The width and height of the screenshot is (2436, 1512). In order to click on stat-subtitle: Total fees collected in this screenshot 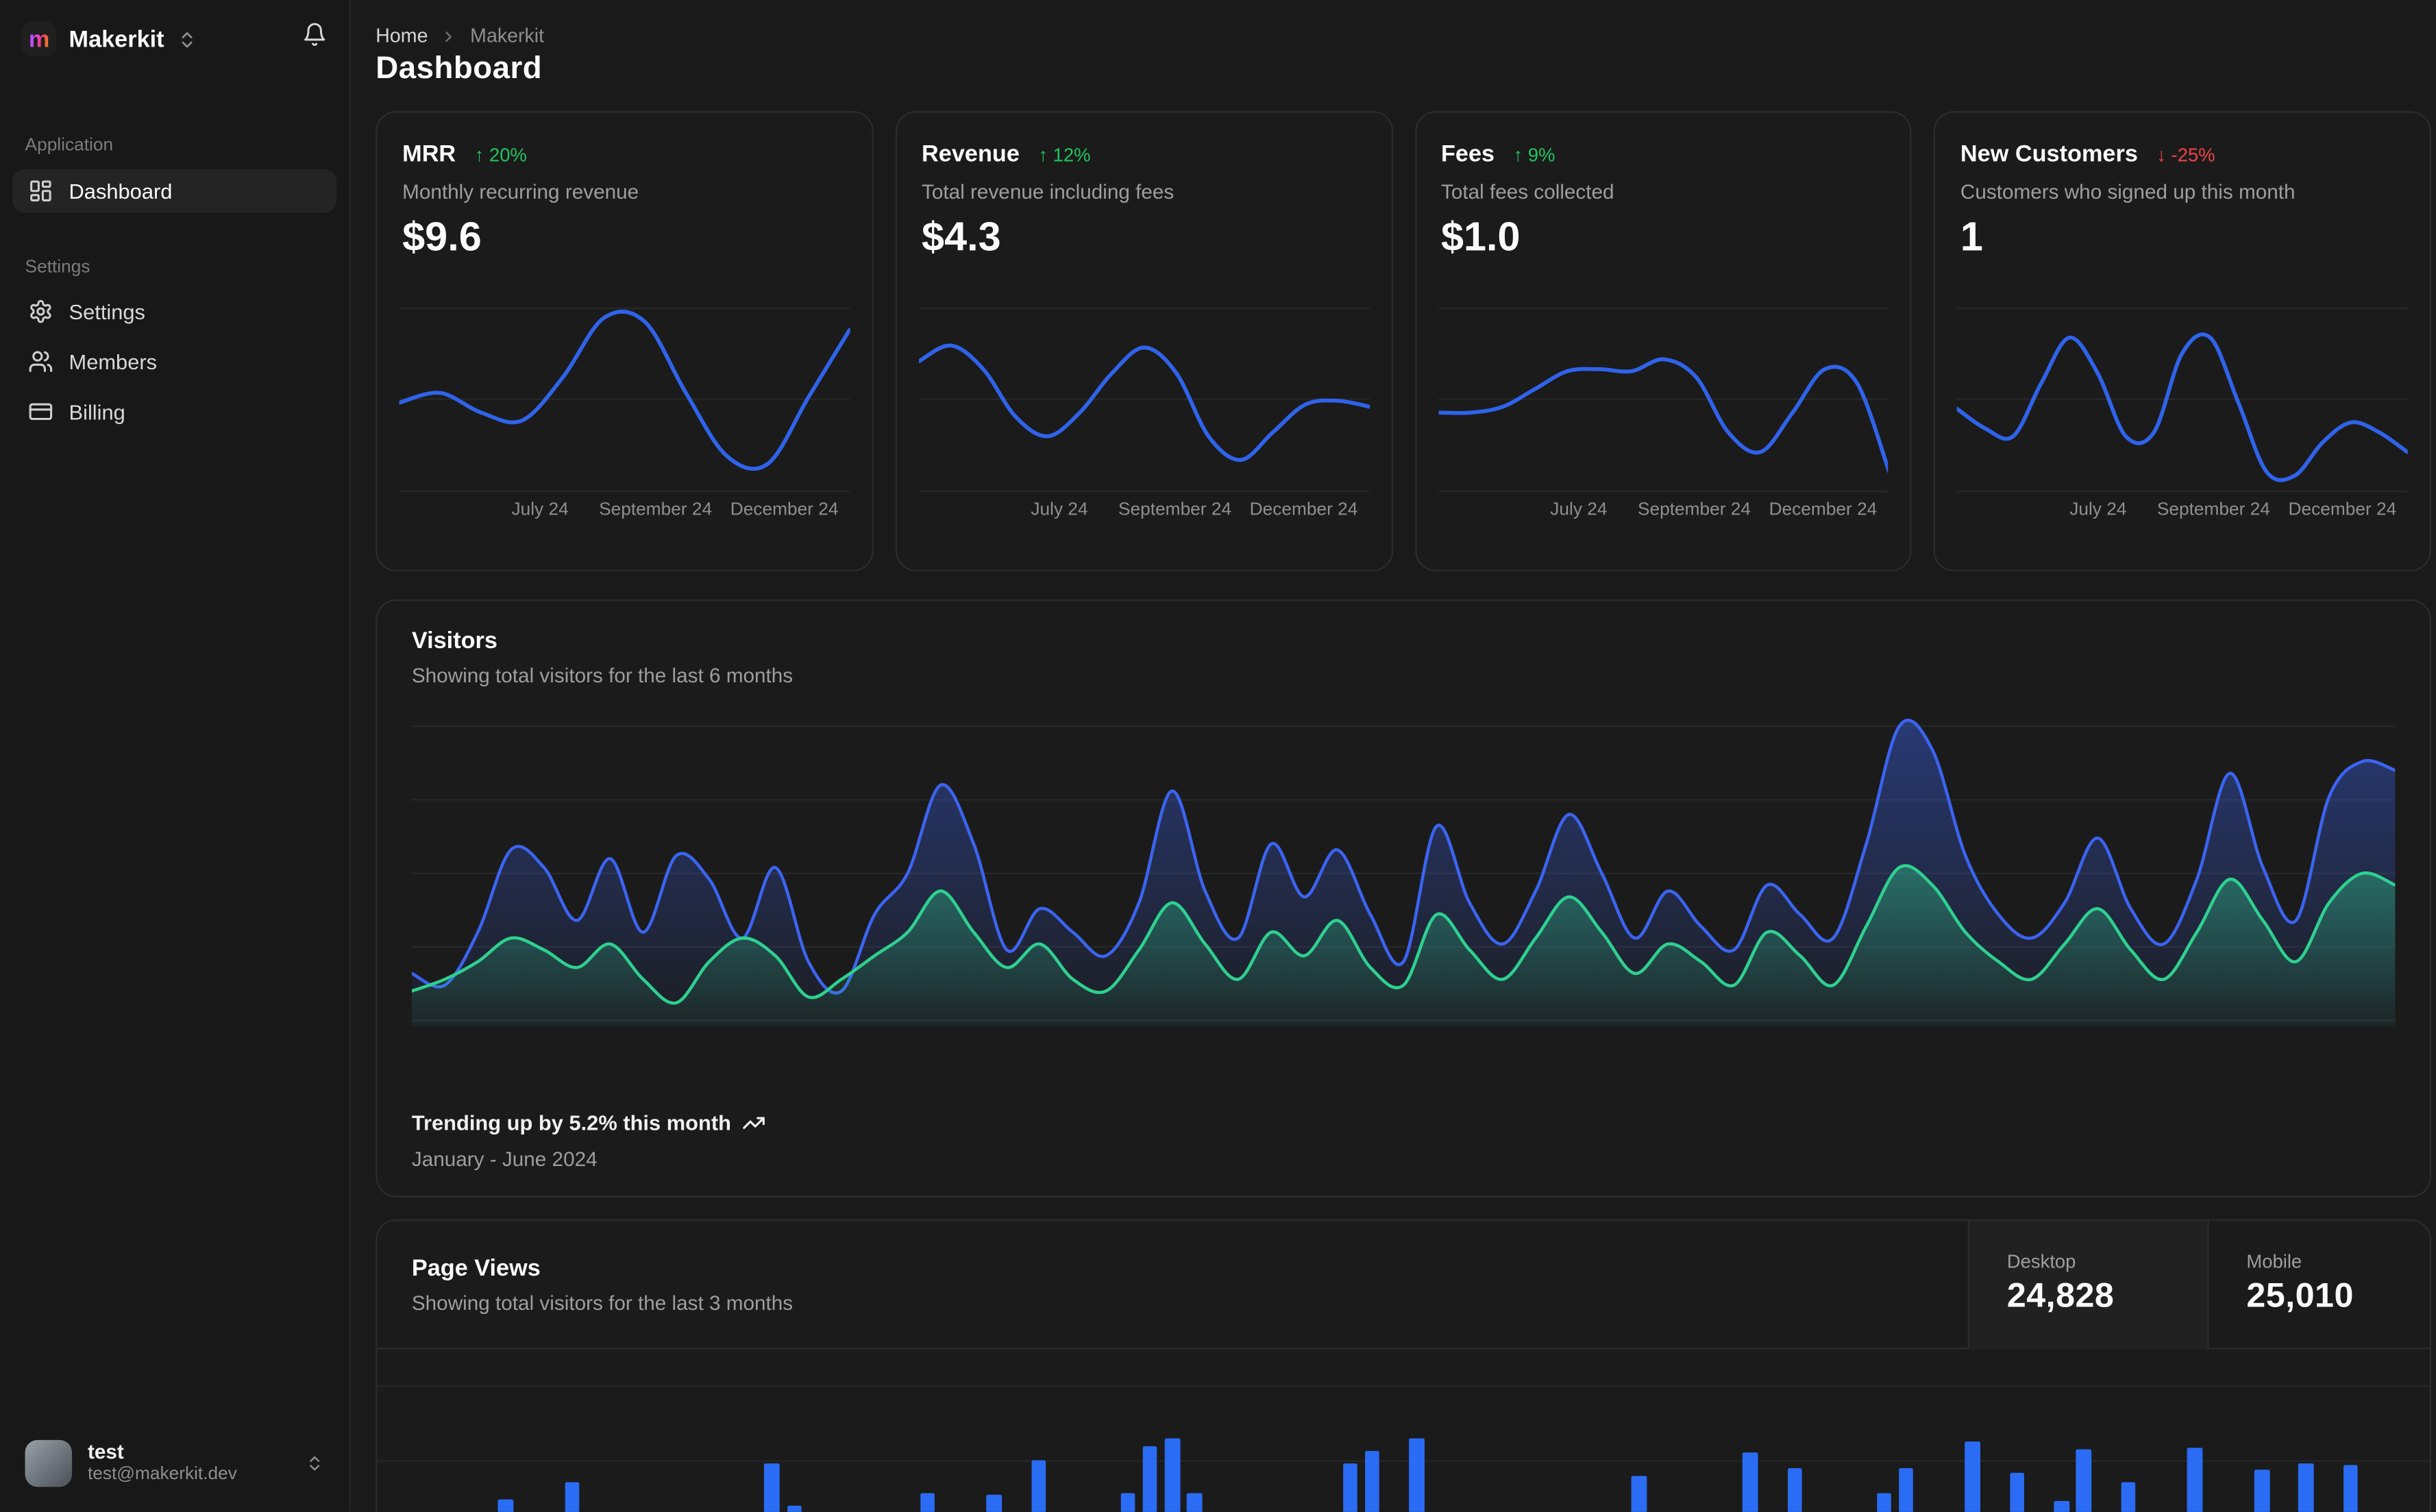, I will do `click(1527, 191)`.